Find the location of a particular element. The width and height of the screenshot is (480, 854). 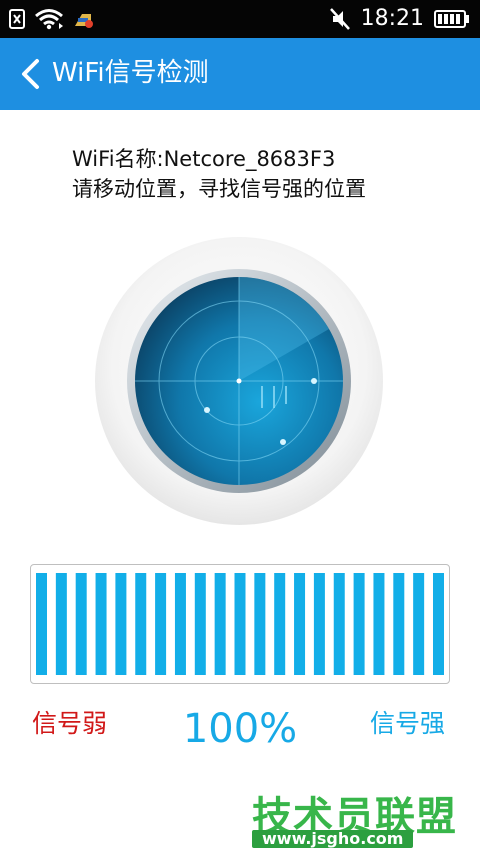

chevron-left-icon is located at coordinates (31, 74).